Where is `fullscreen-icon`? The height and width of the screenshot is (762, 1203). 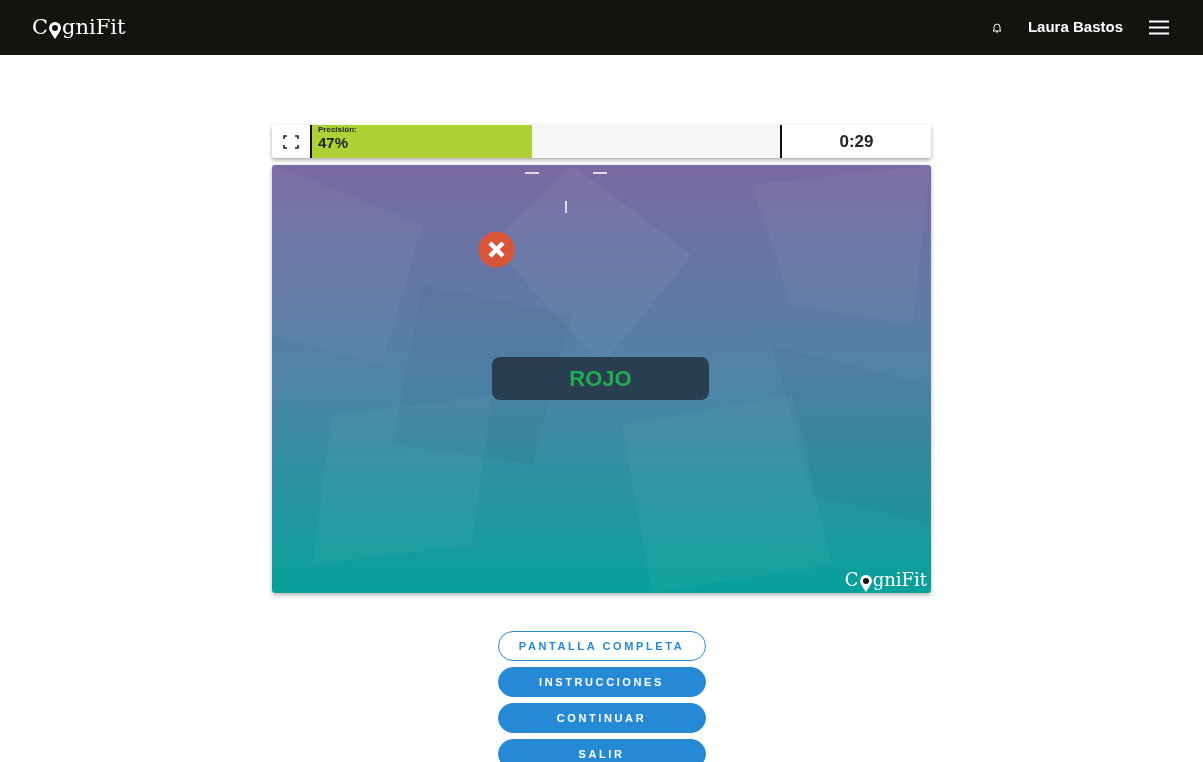 fullscreen-icon is located at coordinates (291, 141).